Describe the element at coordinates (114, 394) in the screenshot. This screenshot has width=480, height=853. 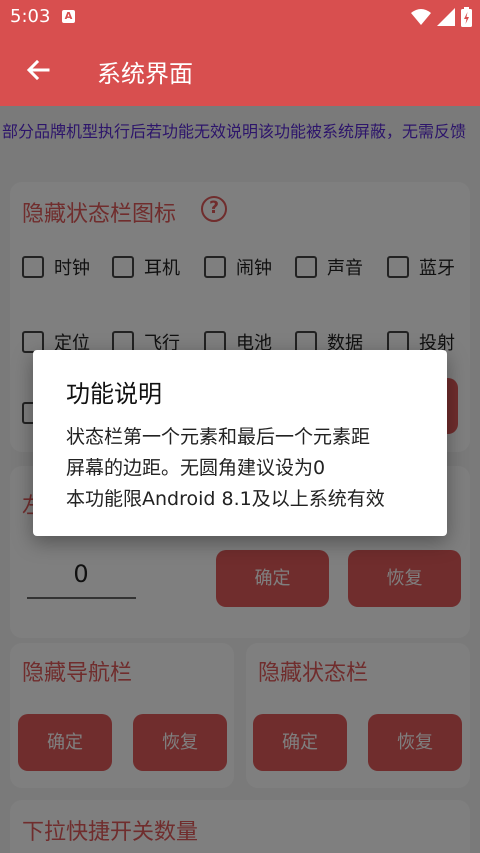
I see `dialog-title: 功能说明` at that location.